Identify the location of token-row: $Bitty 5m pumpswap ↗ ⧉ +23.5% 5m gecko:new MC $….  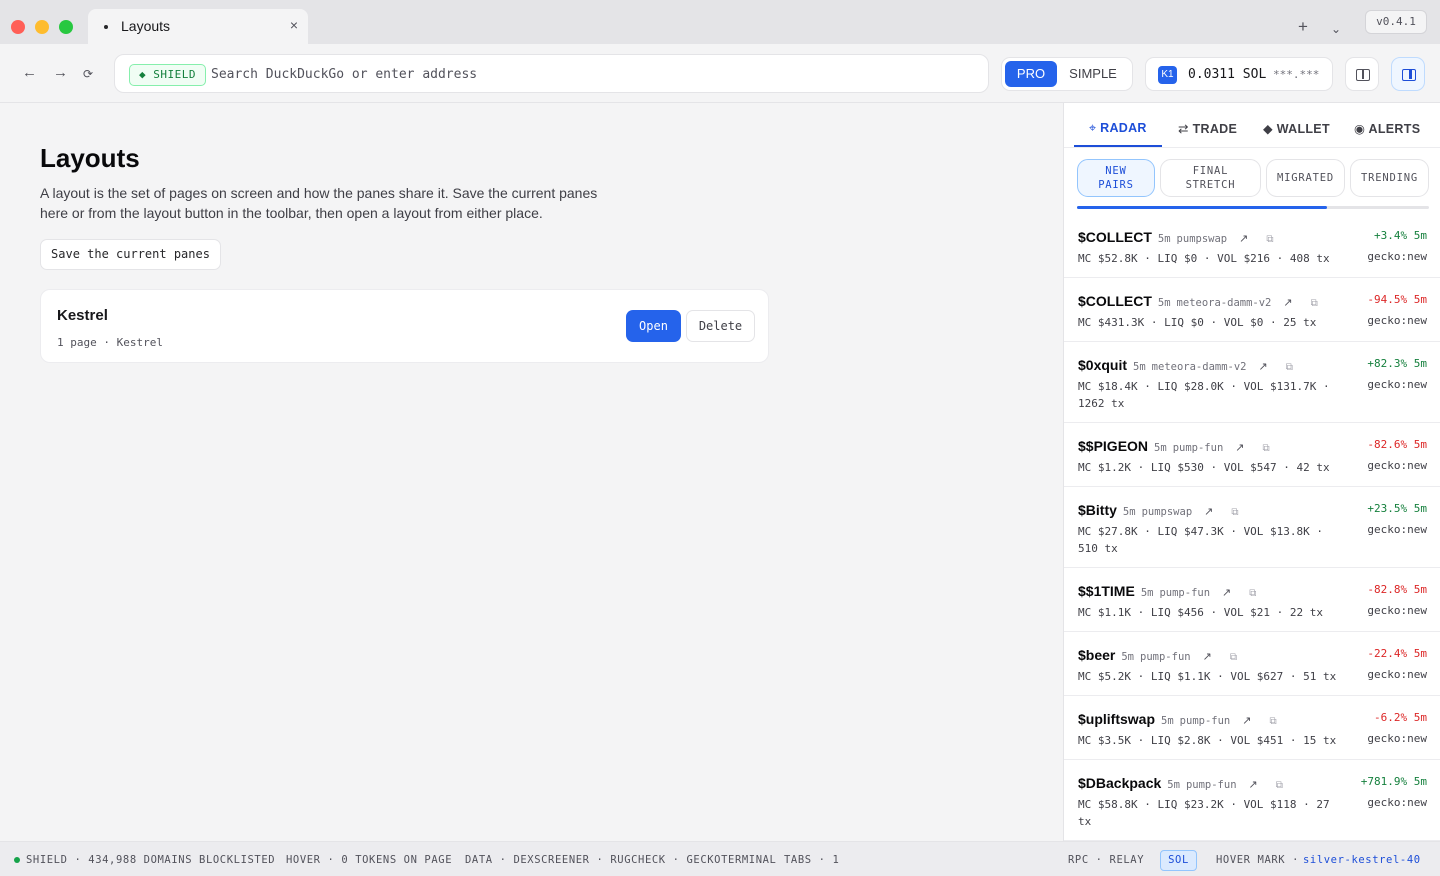
(1252, 527).